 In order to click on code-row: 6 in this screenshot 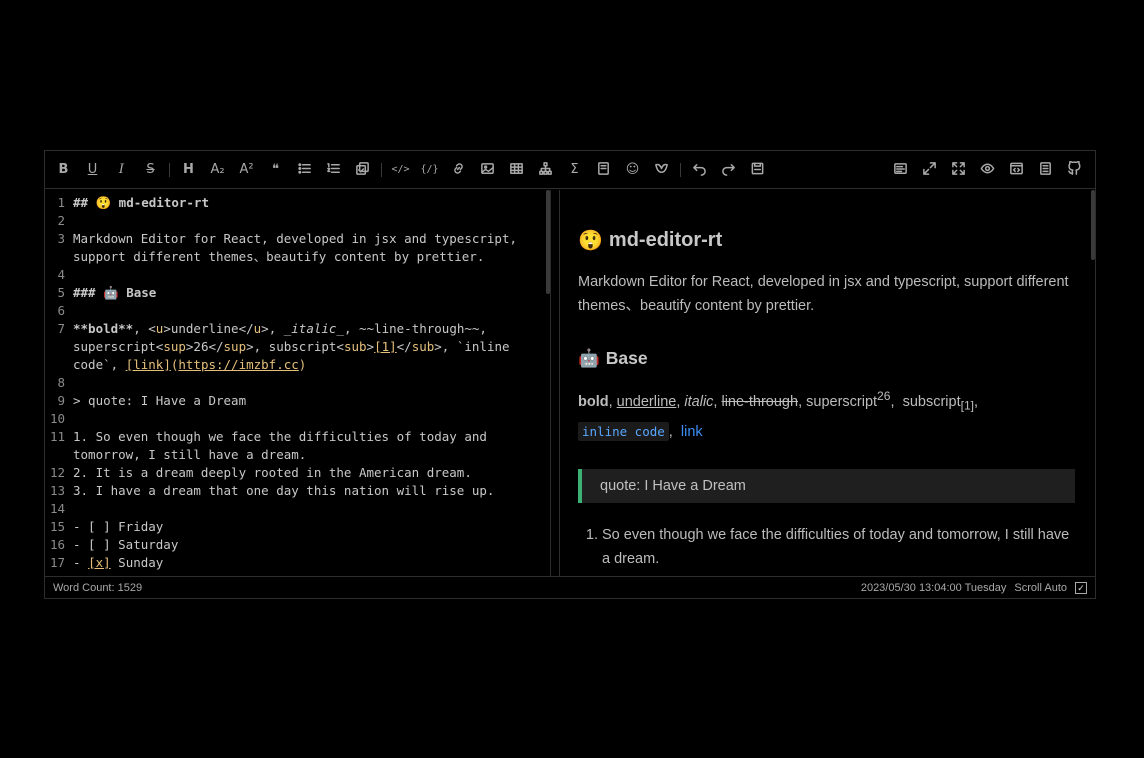, I will do `click(297, 311)`.